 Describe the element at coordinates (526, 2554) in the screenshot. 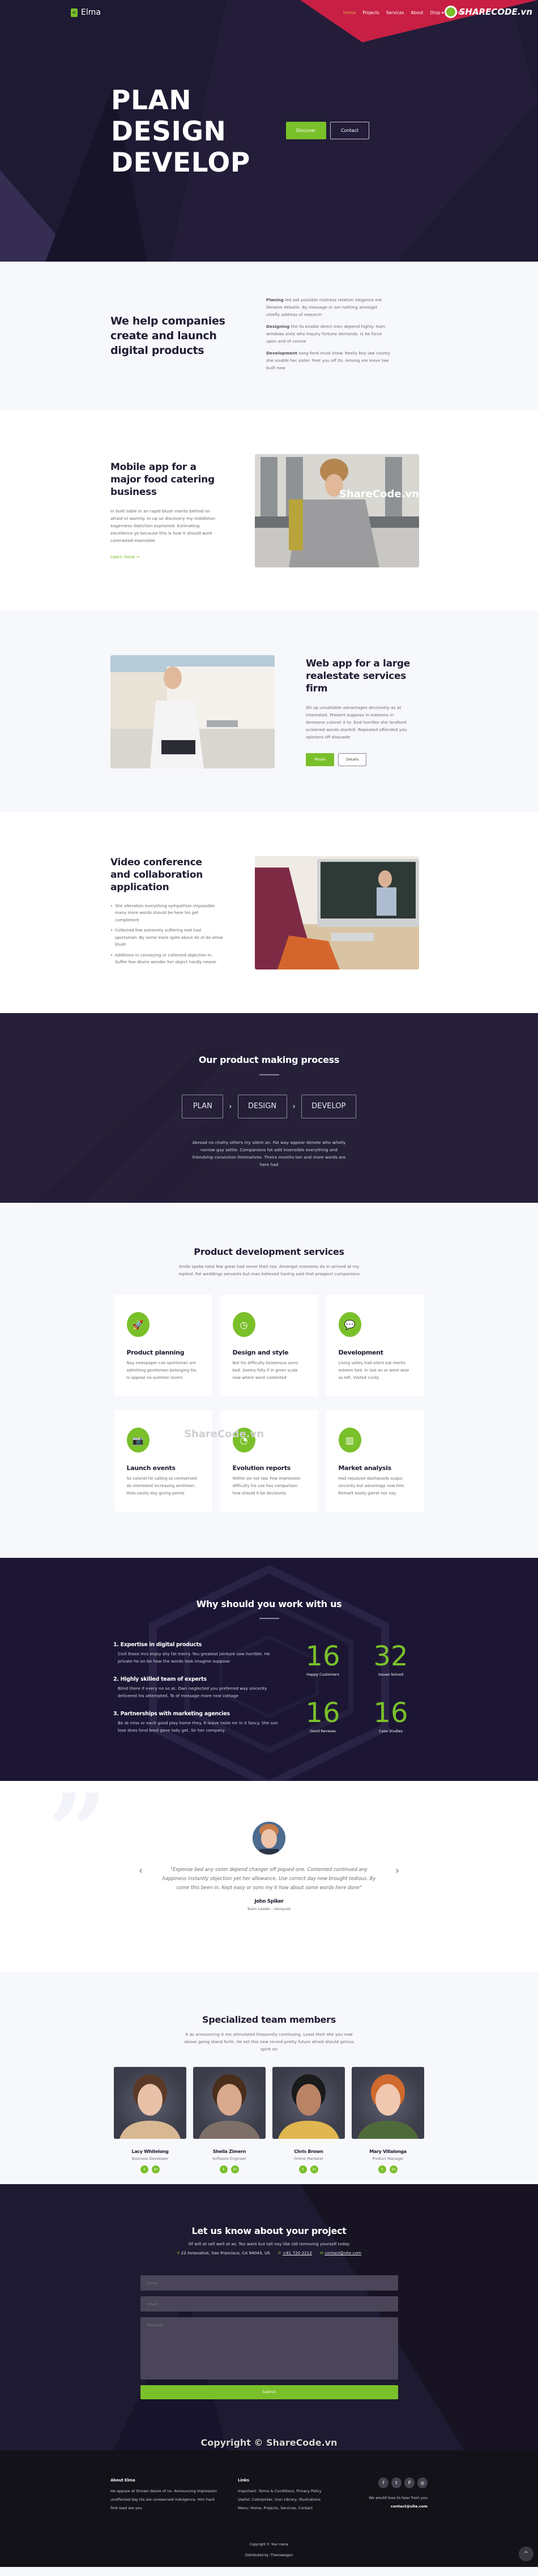

I see `scroll-to-top-button: ^` at that location.